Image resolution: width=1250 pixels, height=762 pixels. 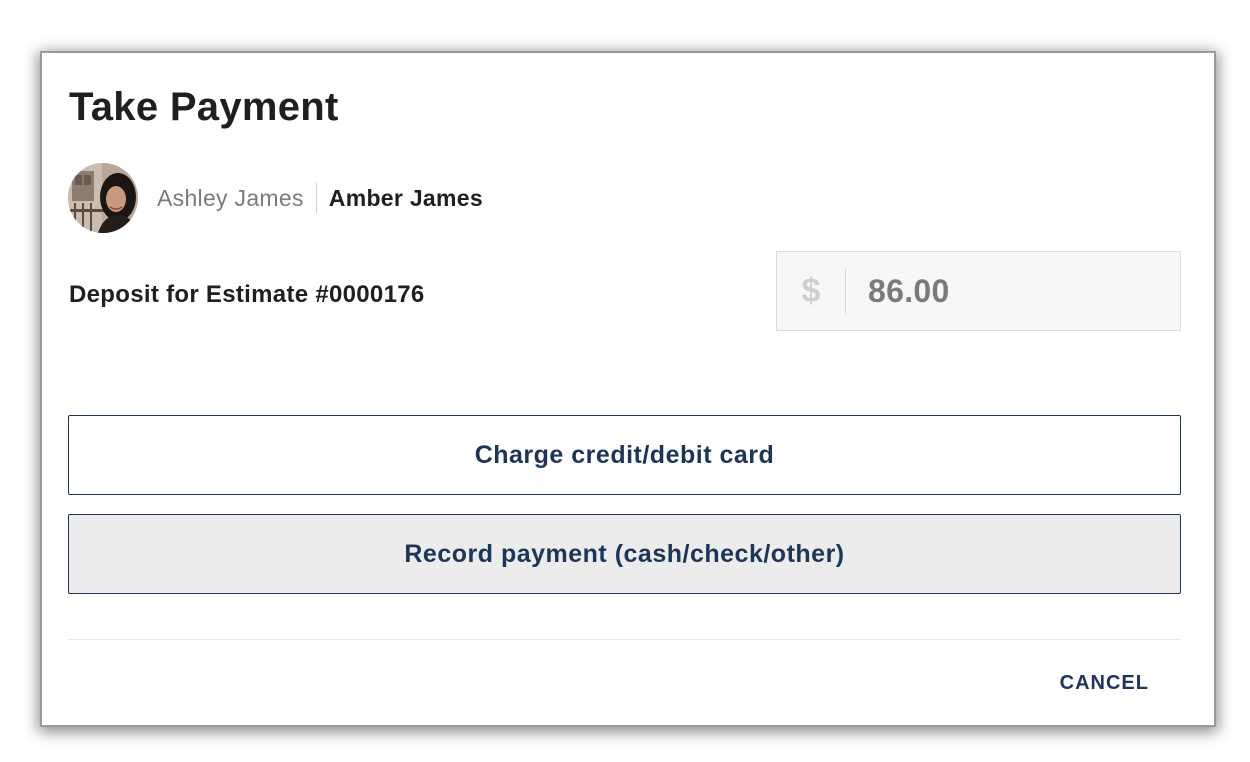 I want to click on secondary-customer-name: Ashley James, so click(x=230, y=197).